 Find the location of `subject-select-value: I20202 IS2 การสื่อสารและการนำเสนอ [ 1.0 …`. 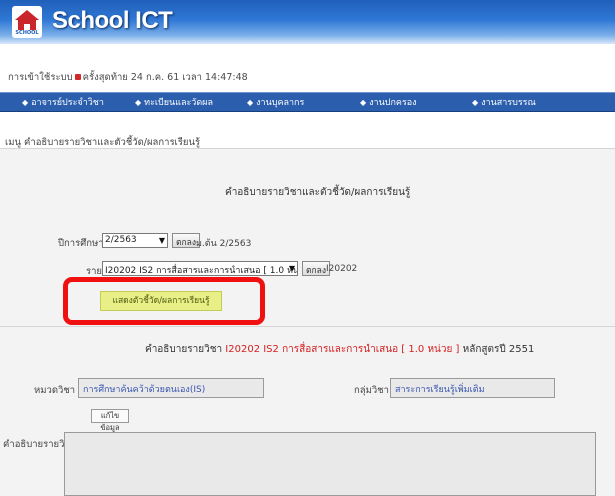

subject-select-value: I20202 IS2 การสื่อสารและการนำเสนอ [ 1.0 … is located at coordinates (201, 271).